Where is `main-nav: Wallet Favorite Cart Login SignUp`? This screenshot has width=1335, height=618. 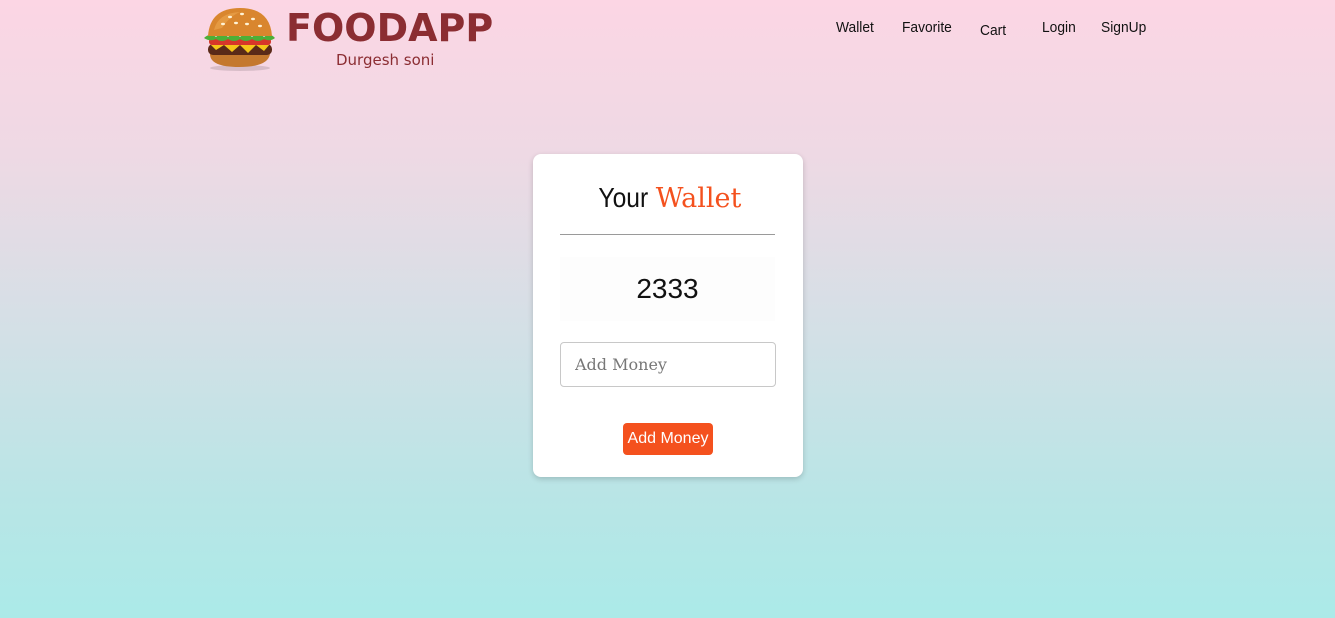
main-nav: Wallet Favorite Cart Login SignUp is located at coordinates (667, 31).